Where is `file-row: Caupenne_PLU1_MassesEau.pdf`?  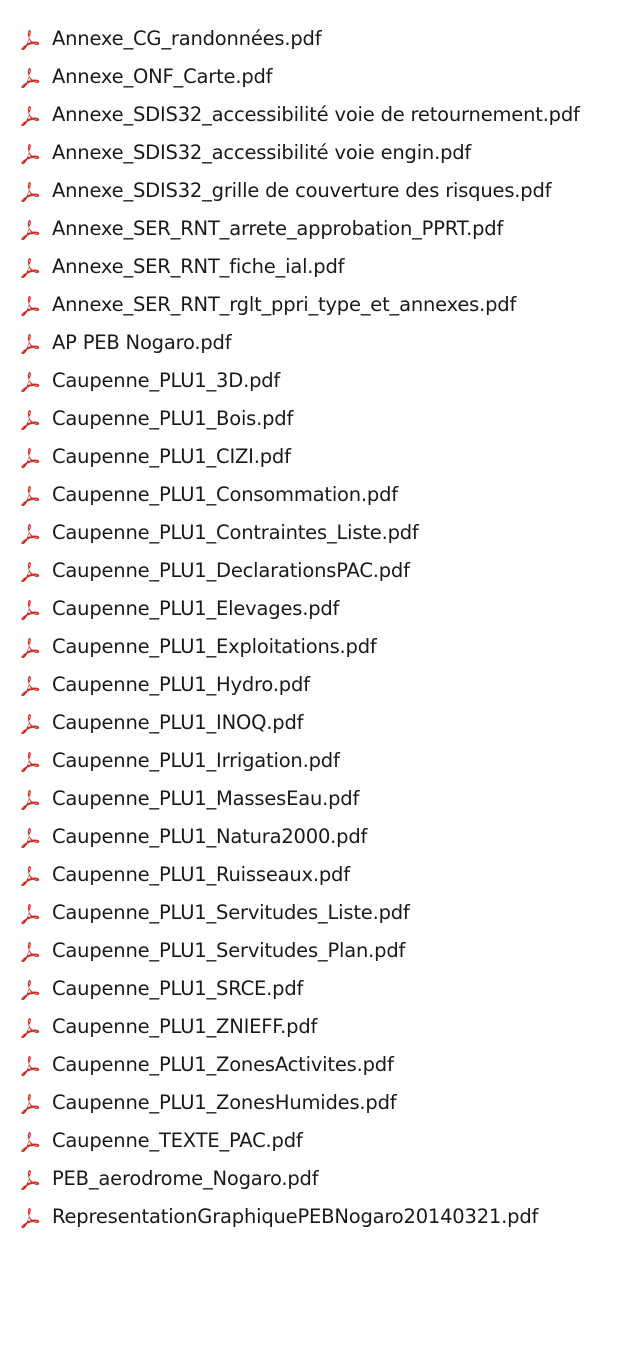 file-row: Caupenne_PLU1_MassesEau.pdf is located at coordinates (312, 799).